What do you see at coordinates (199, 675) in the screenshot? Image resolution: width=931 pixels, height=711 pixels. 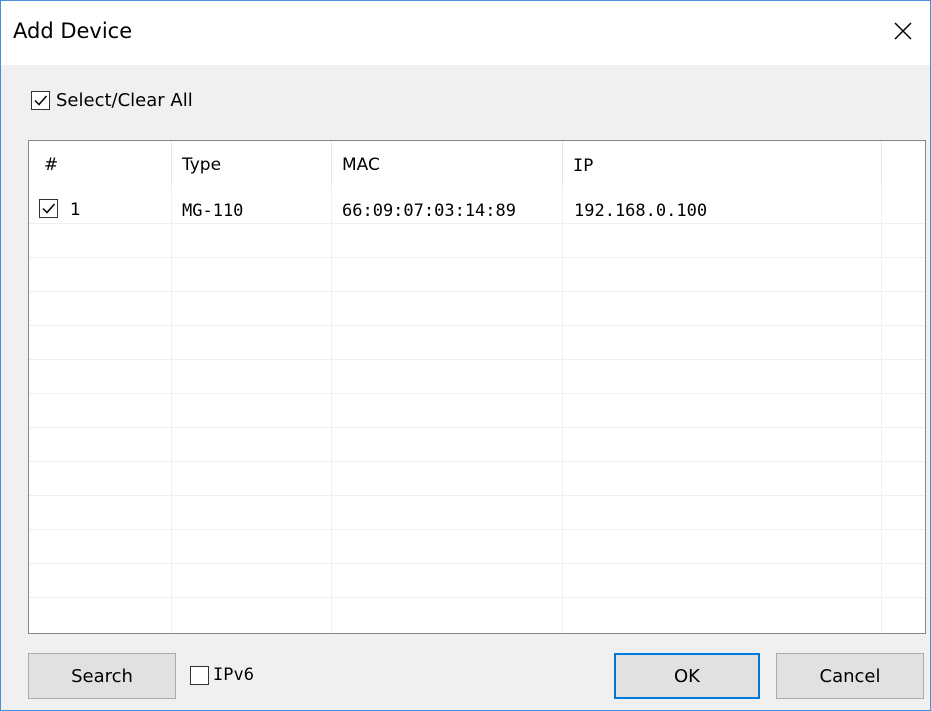 I see `ipv6-checkbox` at bounding box center [199, 675].